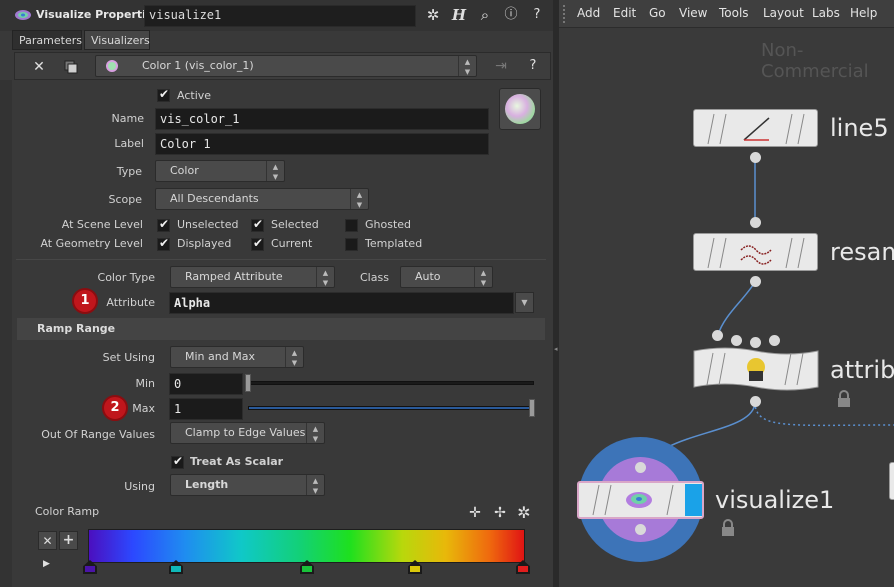 Image resolution: width=894 pixels, height=587 pixels. Describe the element at coordinates (322, 119) in the screenshot. I see `name-field: vis_color_1` at that location.